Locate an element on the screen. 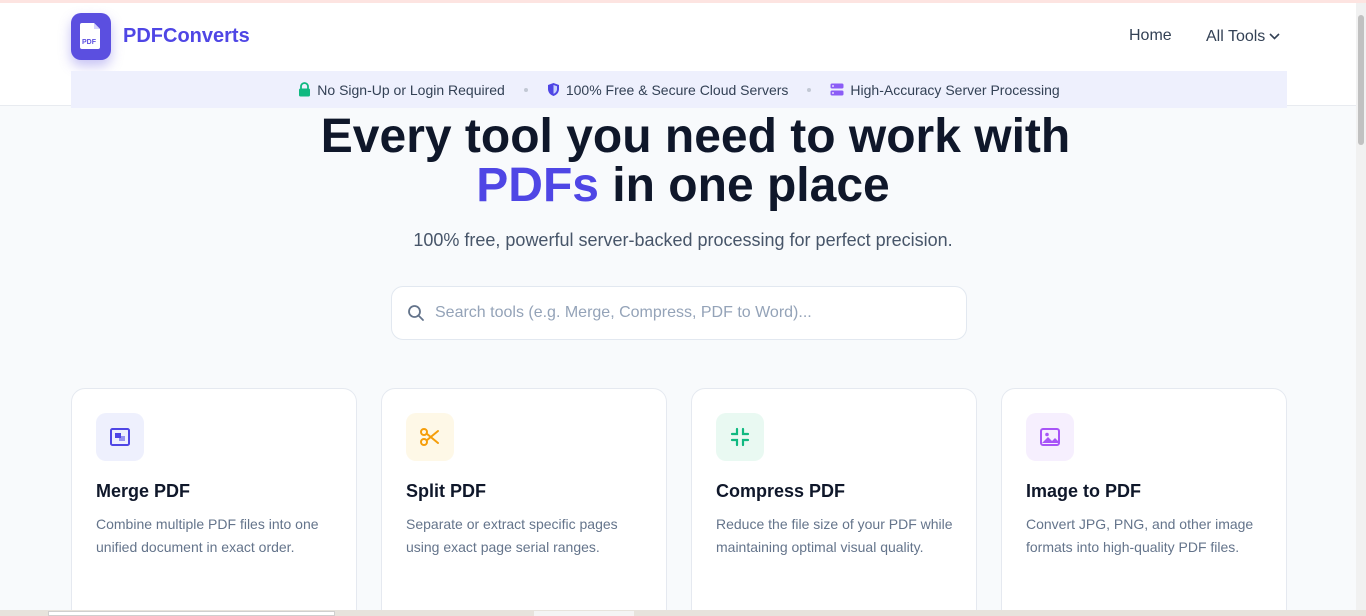  search-icon is located at coordinates (416, 313).